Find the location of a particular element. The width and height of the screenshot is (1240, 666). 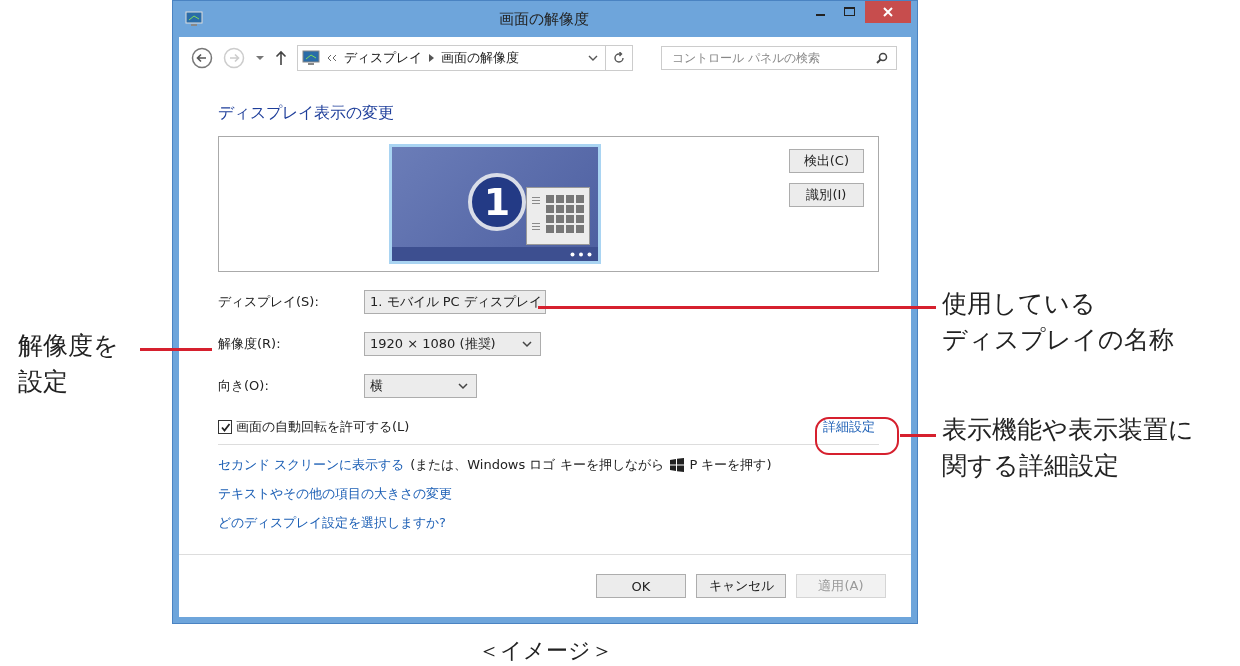

up-arrow-icon is located at coordinates (281, 58).